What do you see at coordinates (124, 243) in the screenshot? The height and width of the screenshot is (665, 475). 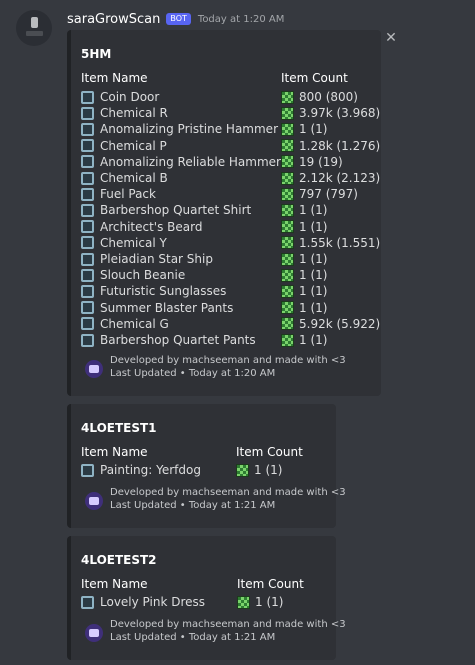 I see `item-name-row: Chemical Y` at bounding box center [124, 243].